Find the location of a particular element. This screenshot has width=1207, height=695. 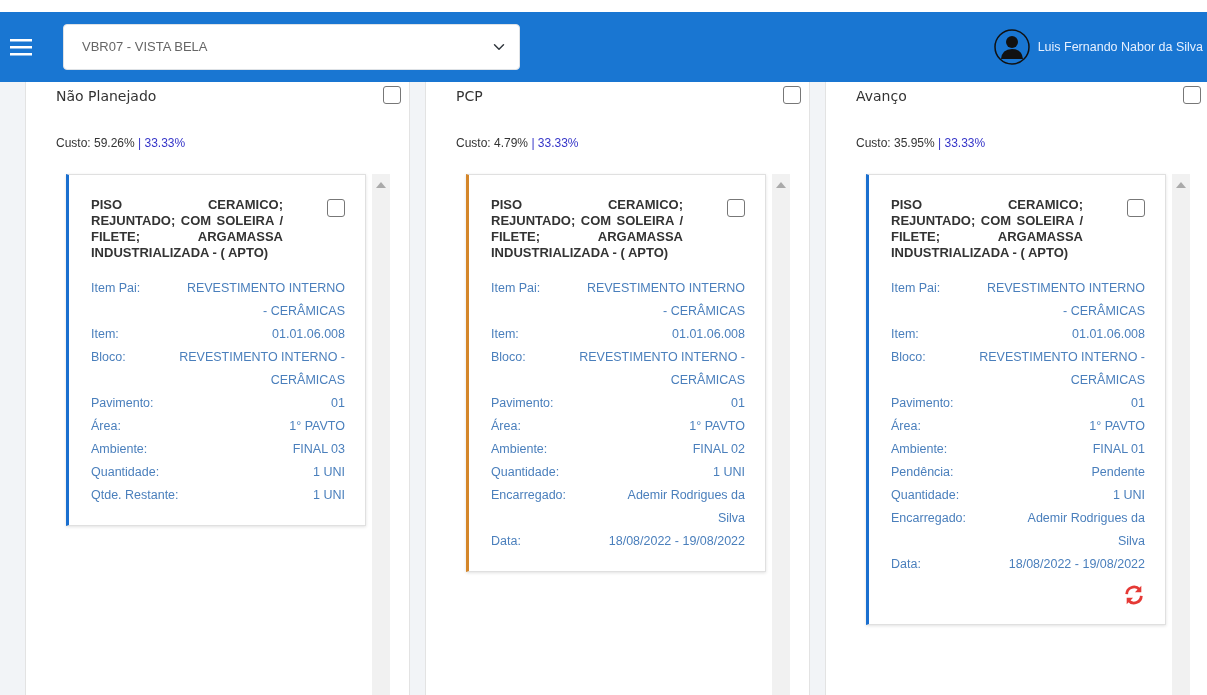

field-value: FINAL 01 is located at coordinates (1118, 449).